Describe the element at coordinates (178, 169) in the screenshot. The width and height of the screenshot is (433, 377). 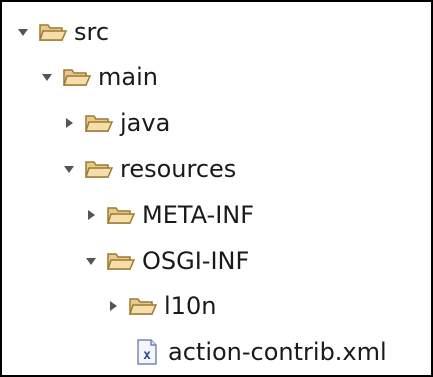
I see `tree-item-label: resources` at that location.